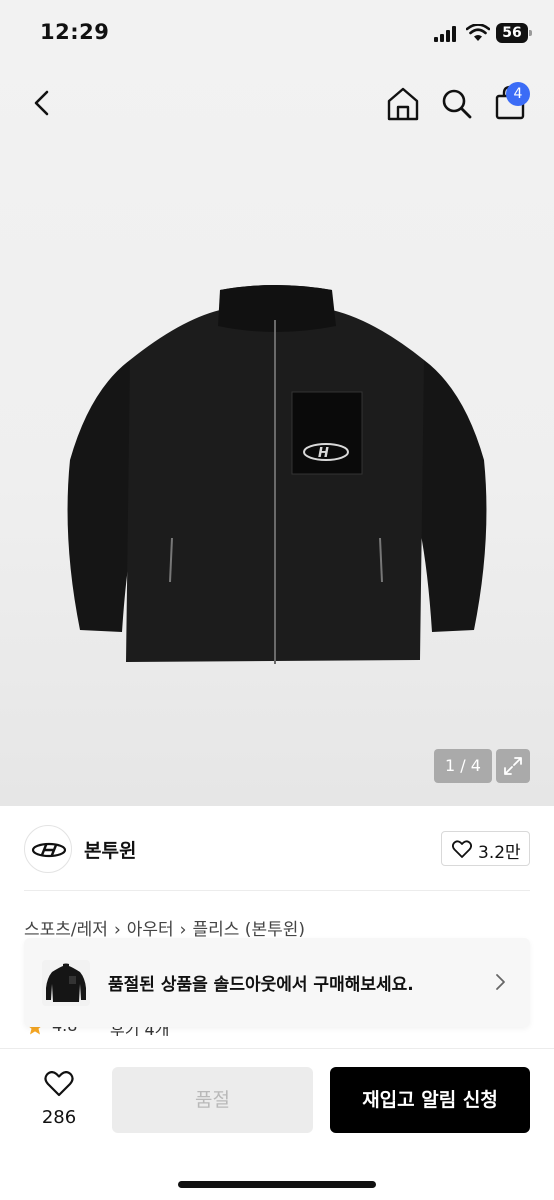 The image size is (554, 1200). What do you see at coordinates (212, 1100) in the screenshot?
I see `soldout-button: 품절` at bounding box center [212, 1100].